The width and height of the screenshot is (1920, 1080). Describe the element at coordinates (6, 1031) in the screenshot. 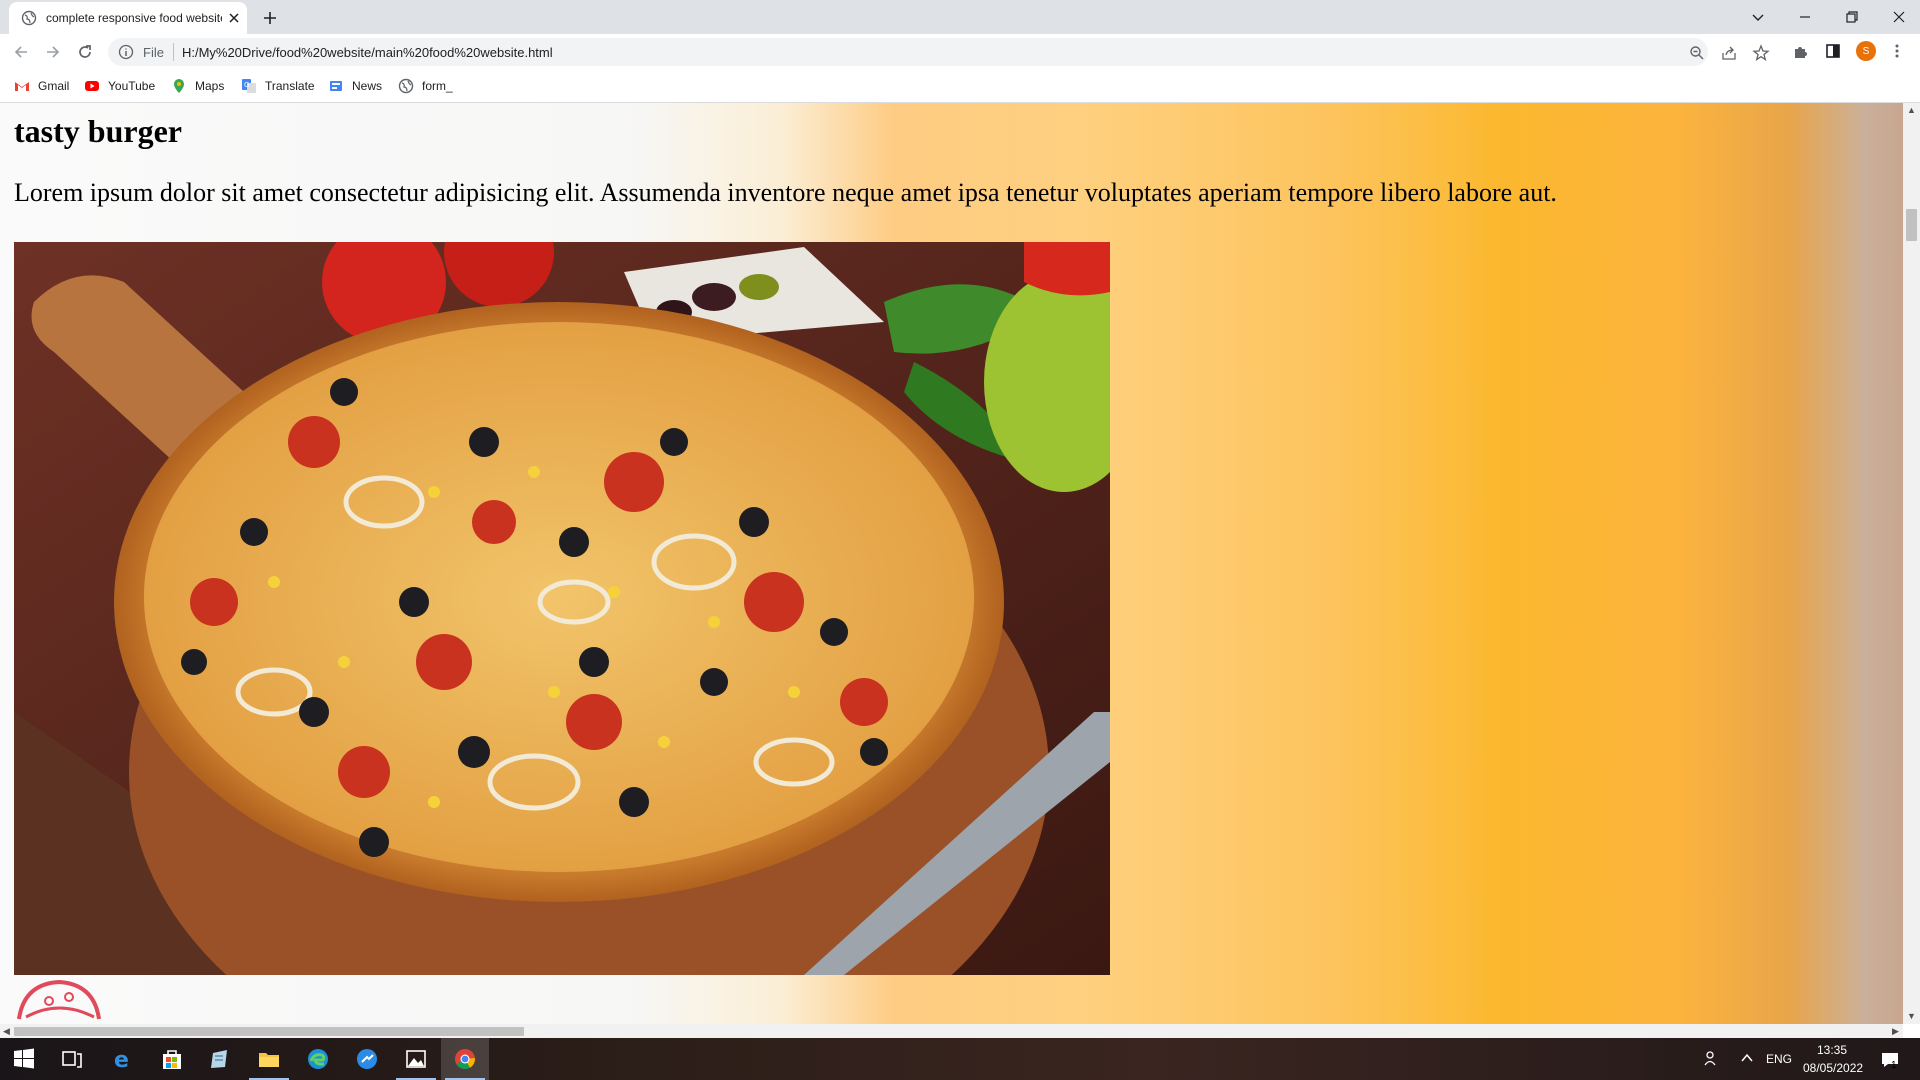

I see `scroll-left-arrow-icon: ◀` at that location.